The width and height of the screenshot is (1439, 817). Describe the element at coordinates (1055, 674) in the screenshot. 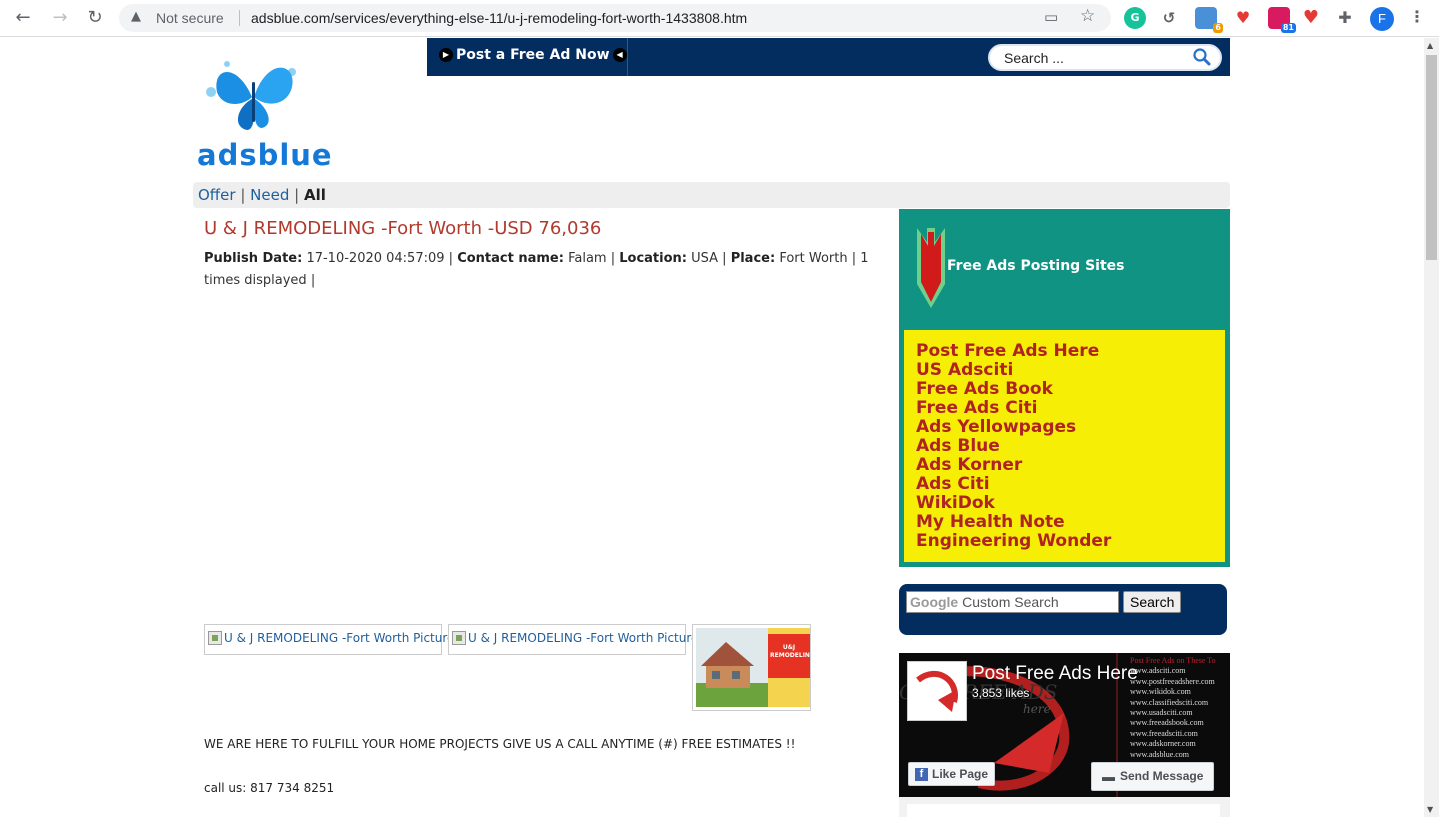

I see `facebook-page-title: Post Free Ads Here` at that location.